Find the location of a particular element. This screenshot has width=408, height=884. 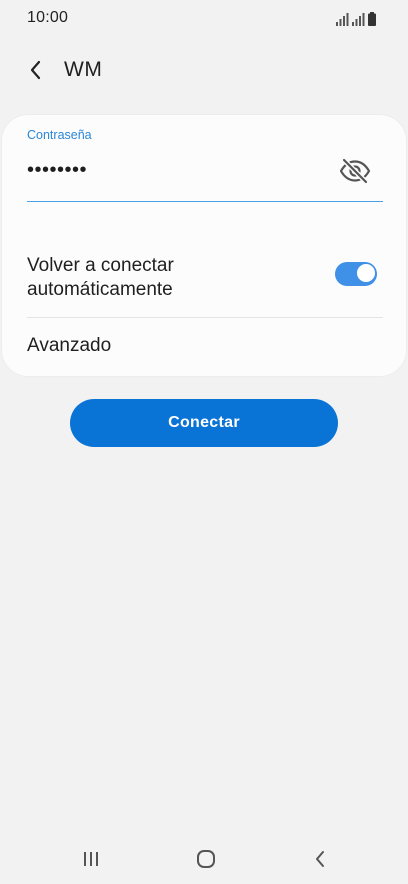

password-label: Contraseña is located at coordinates (59, 135).